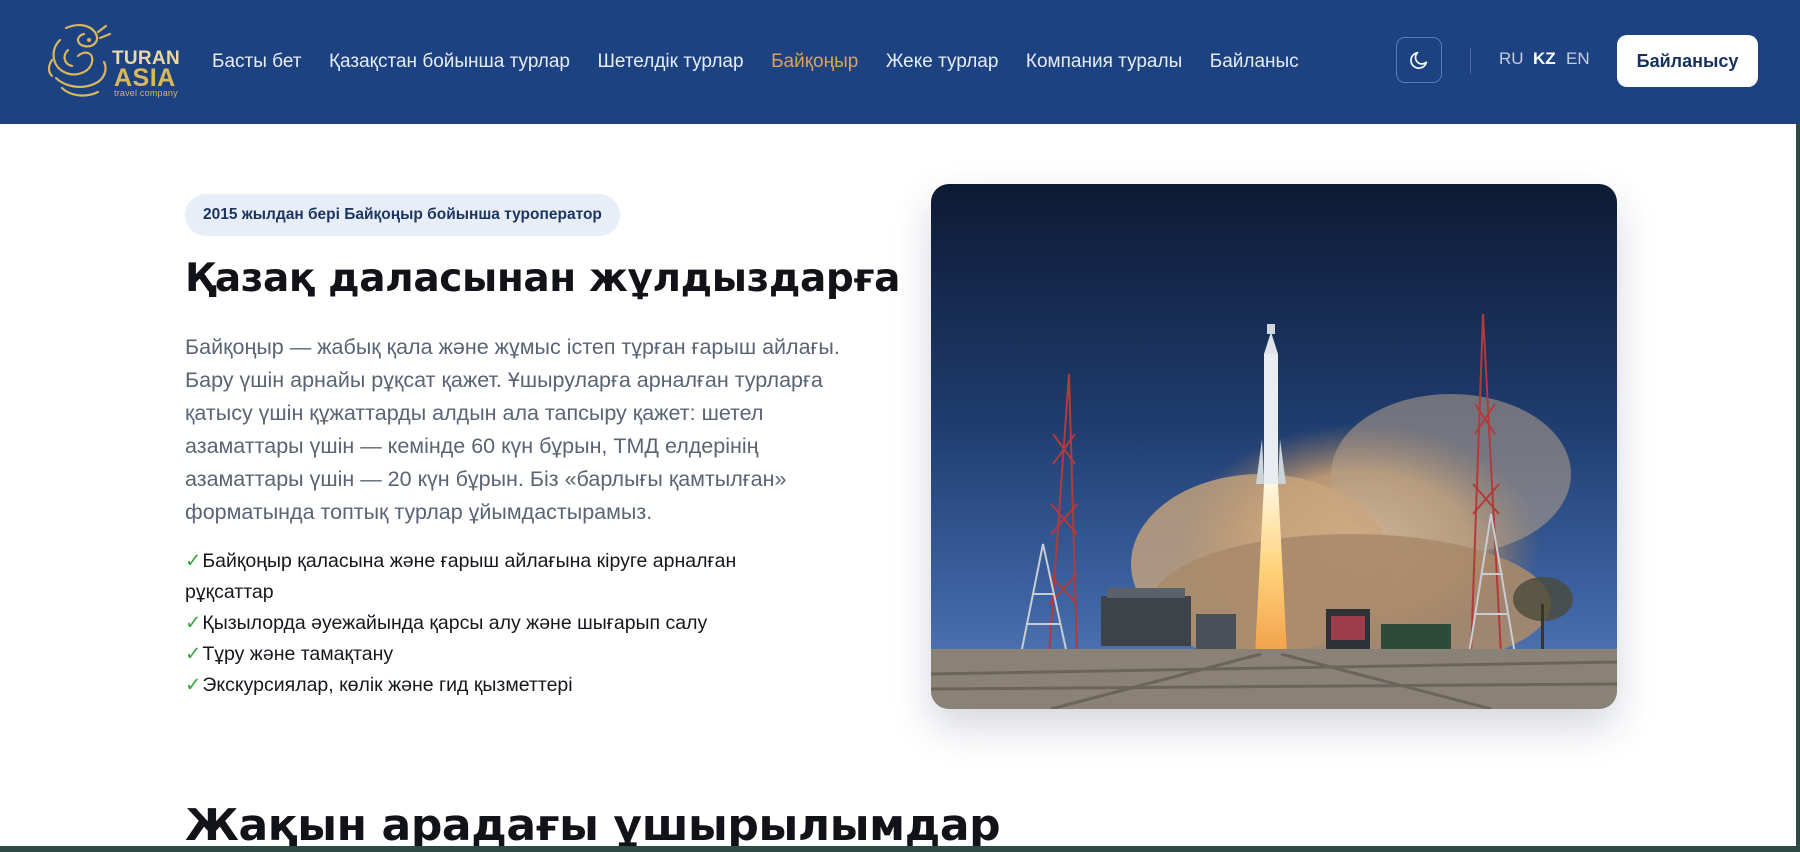  I want to click on section-title-launches: Жақын арадағы ұшырылымдар, so click(593, 825).